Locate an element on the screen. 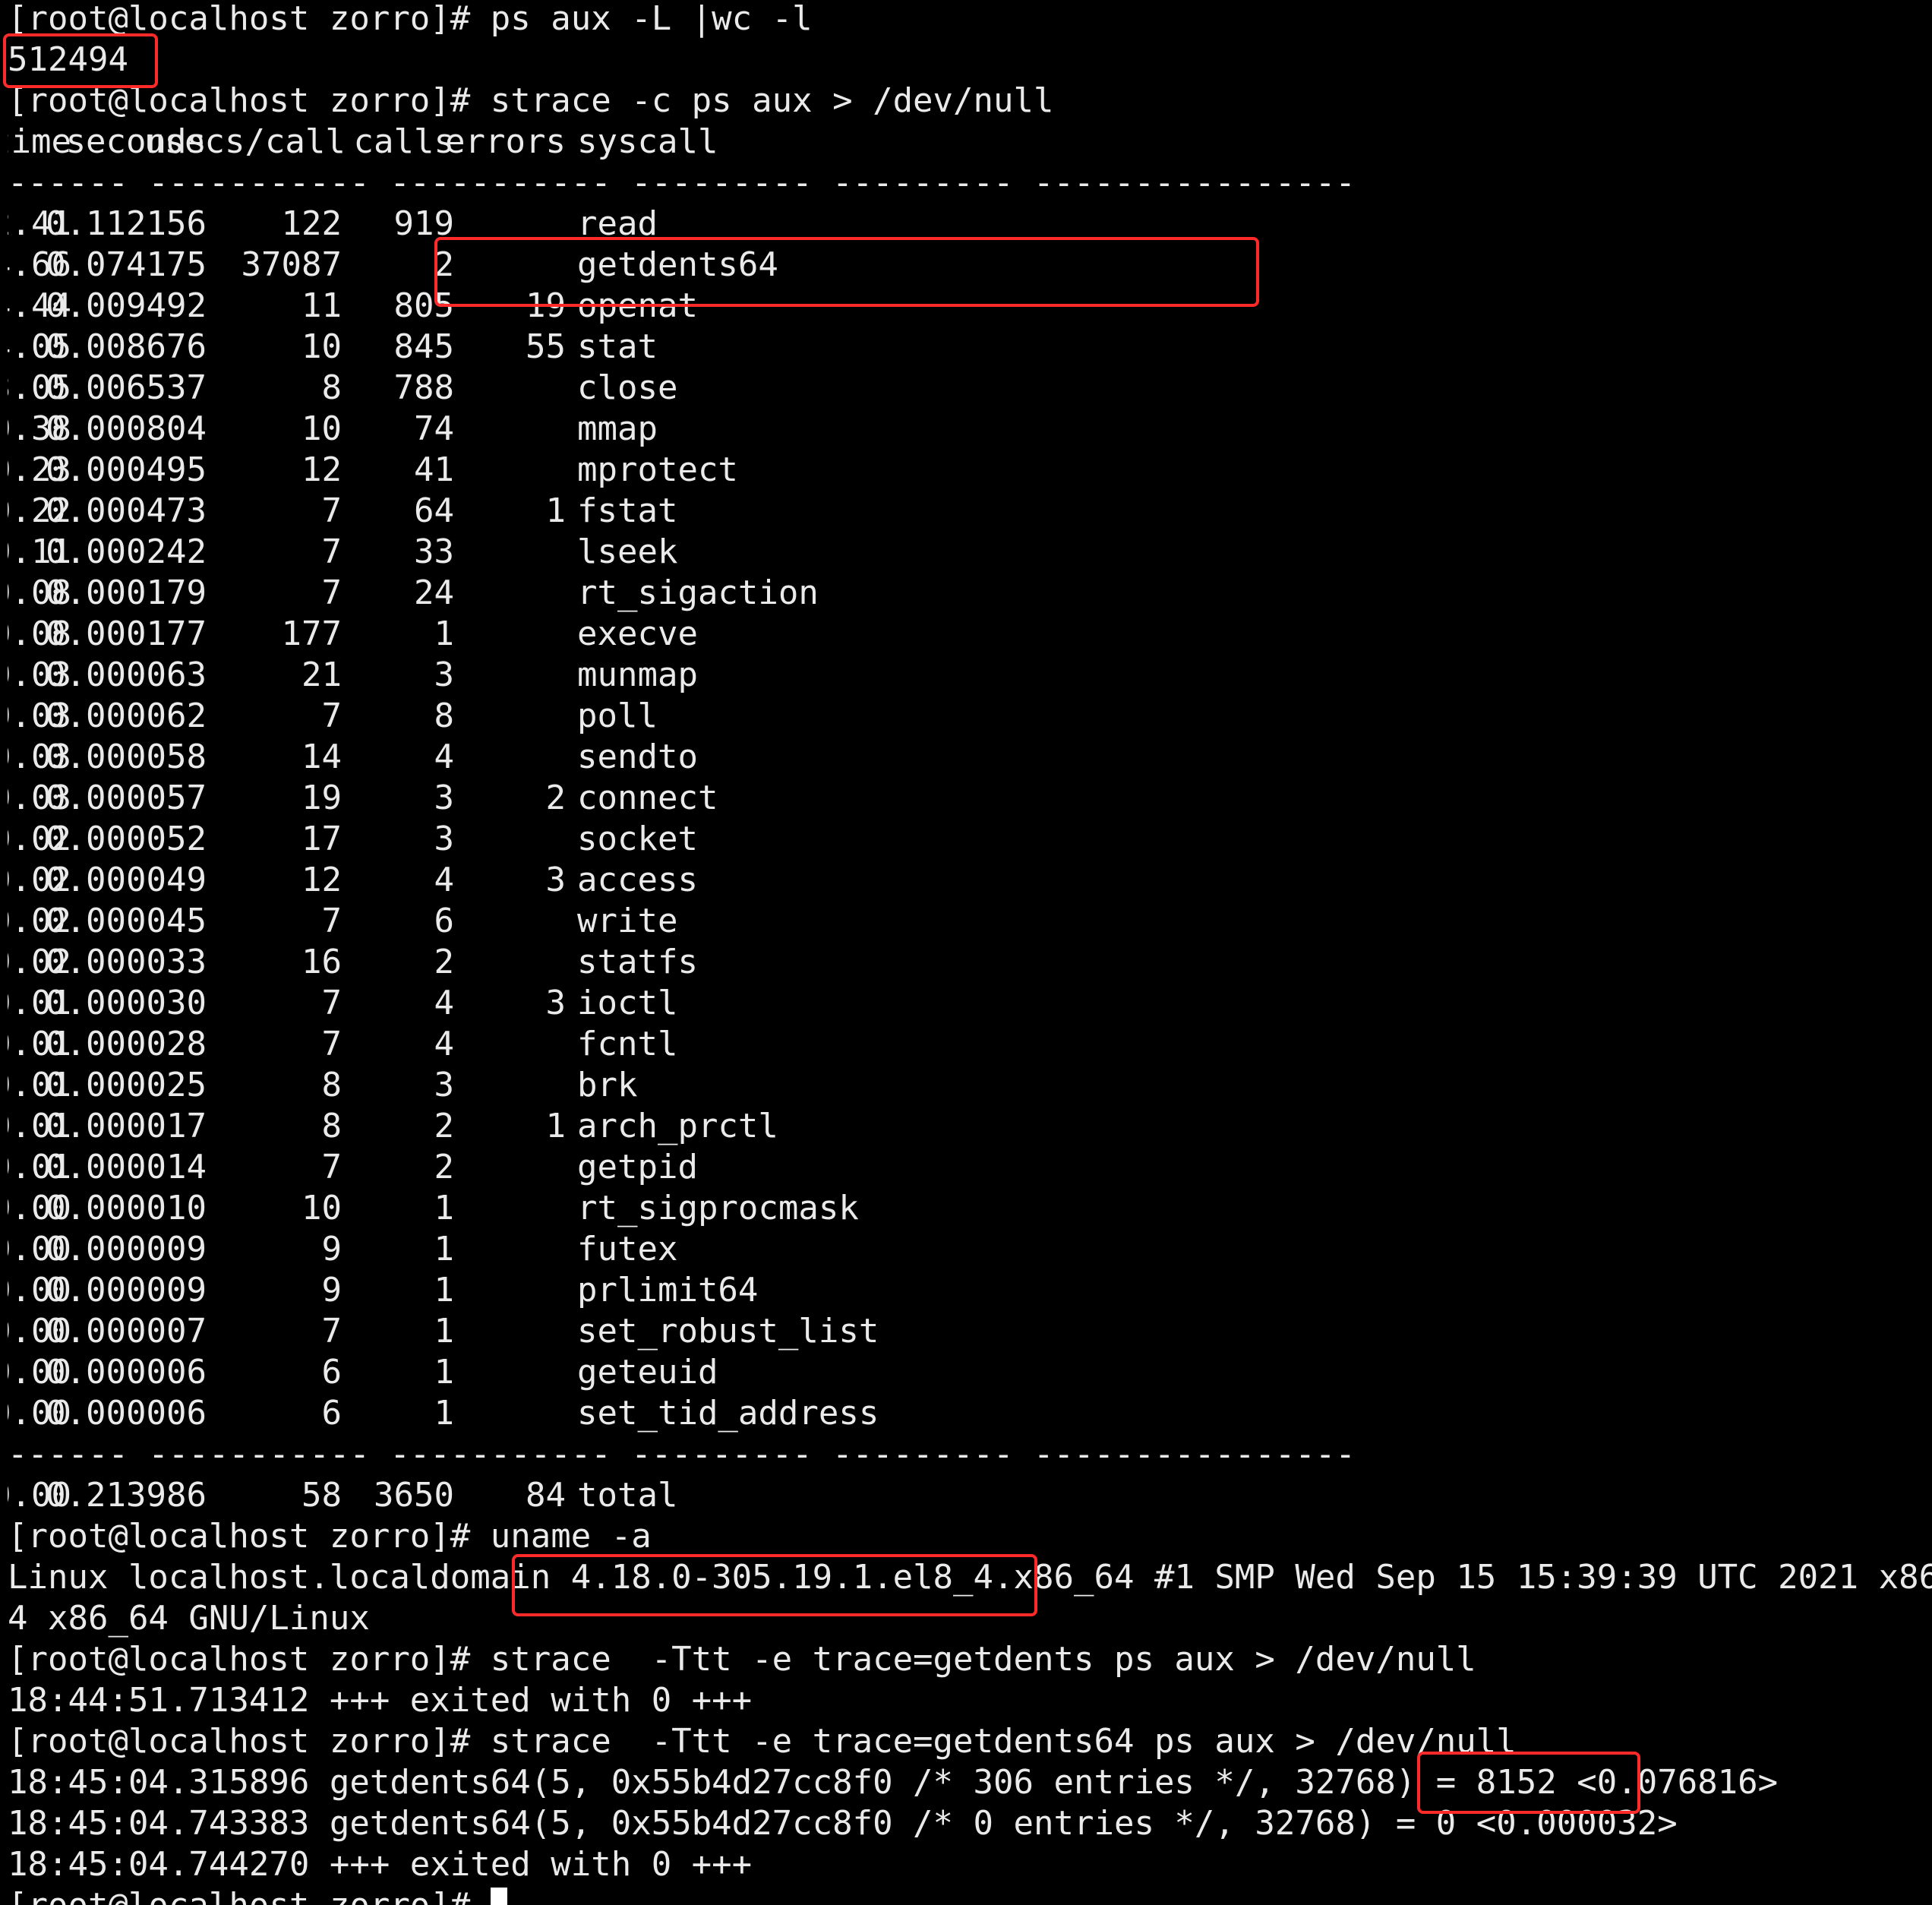 The height and width of the screenshot is (1905, 1932). cell-calls: 919 is located at coordinates (423, 223).